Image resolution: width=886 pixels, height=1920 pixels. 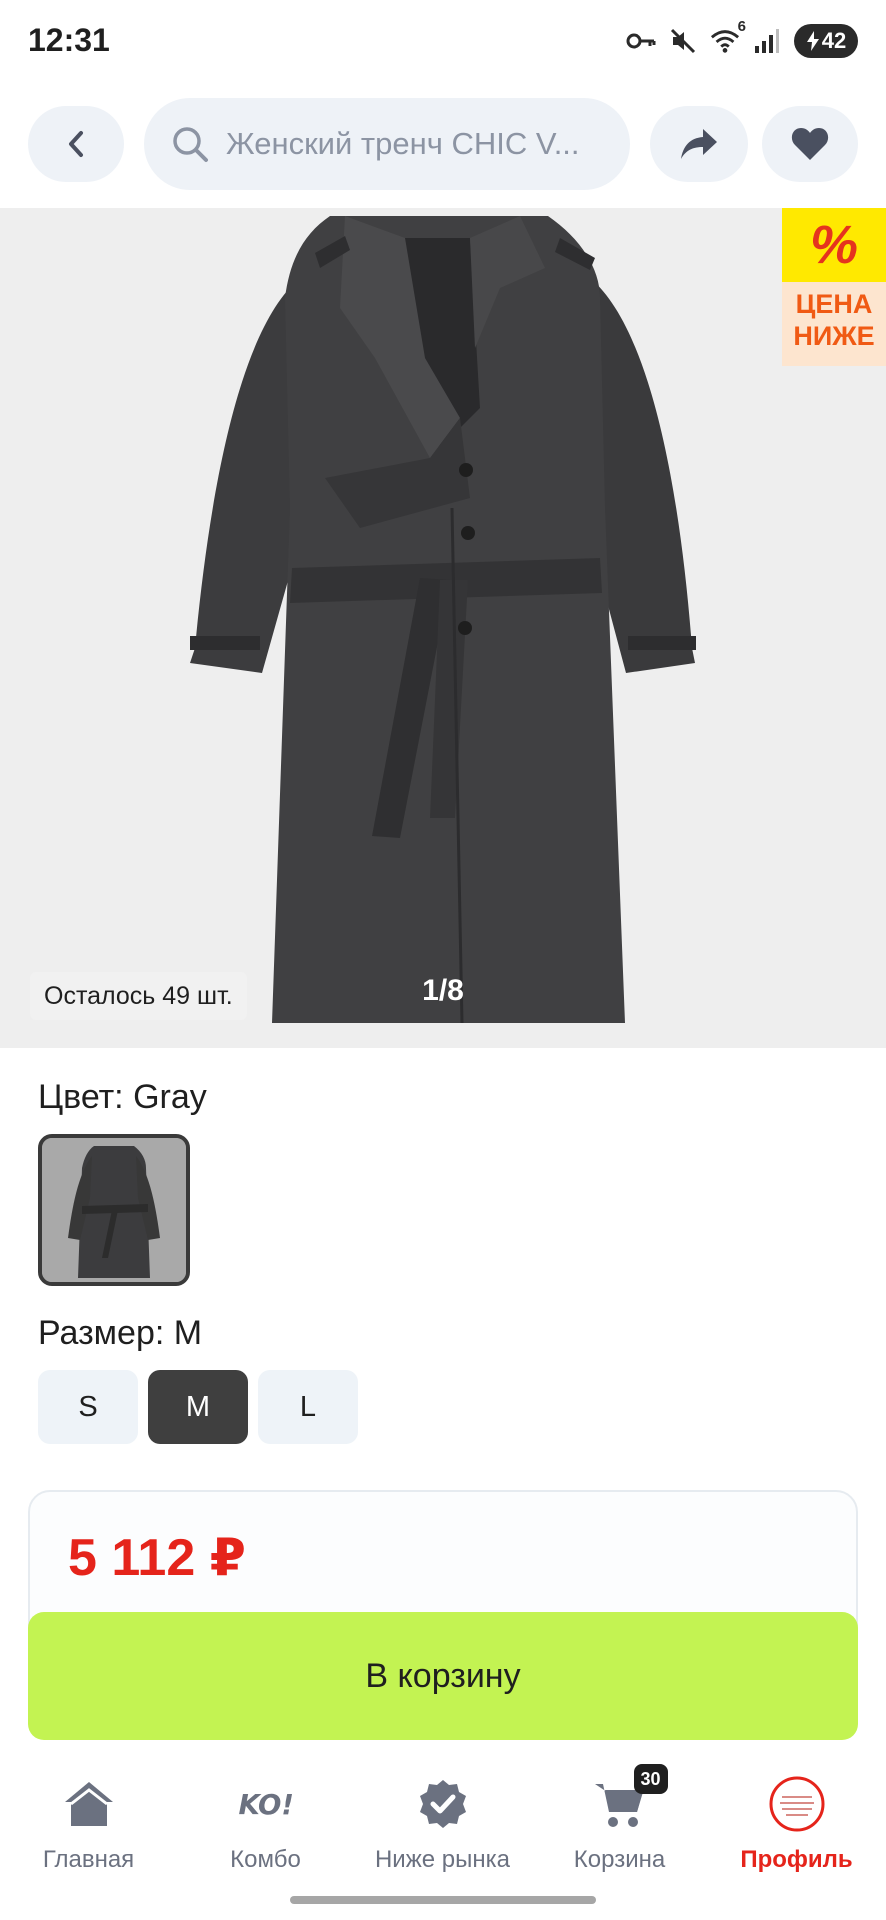 I want to click on nav-label-cart: Корзина, so click(x=619, y=1859).